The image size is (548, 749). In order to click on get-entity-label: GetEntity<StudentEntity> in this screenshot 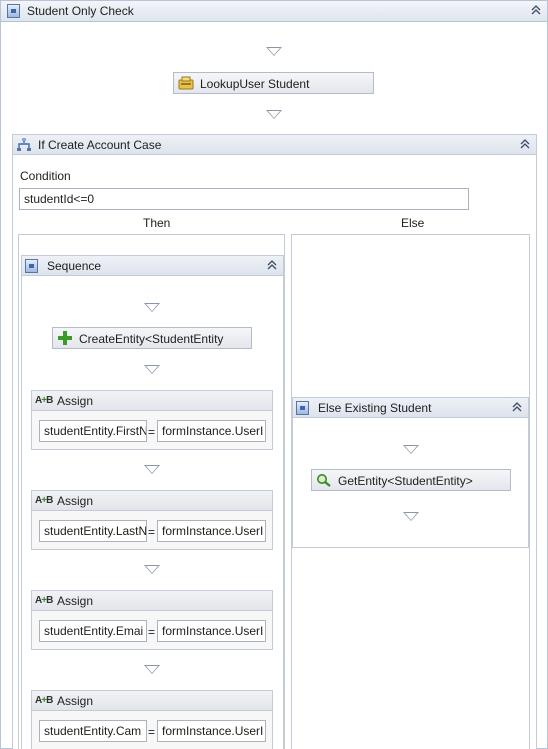, I will do `click(405, 481)`.